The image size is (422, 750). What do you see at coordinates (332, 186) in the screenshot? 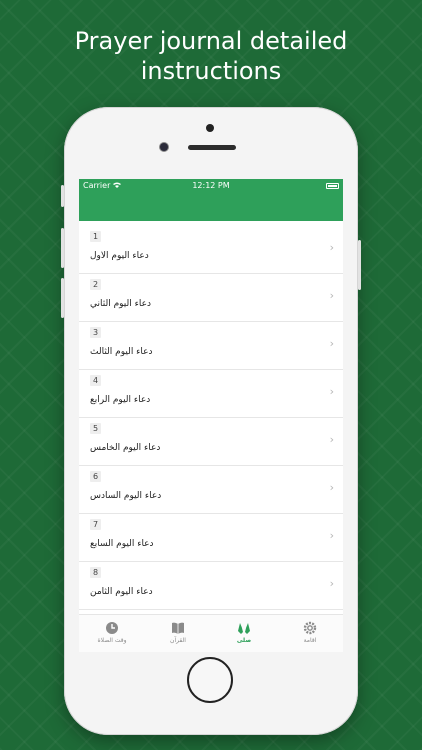
I see `battery-icon` at bounding box center [332, 186].